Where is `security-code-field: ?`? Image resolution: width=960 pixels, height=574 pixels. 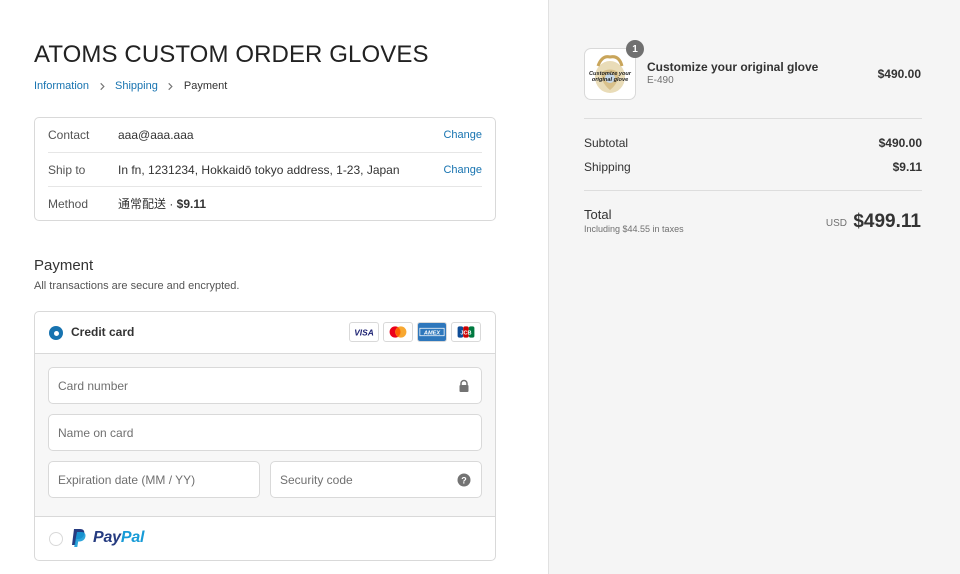 security-code-field: ? is located at coordinates (376, 479).